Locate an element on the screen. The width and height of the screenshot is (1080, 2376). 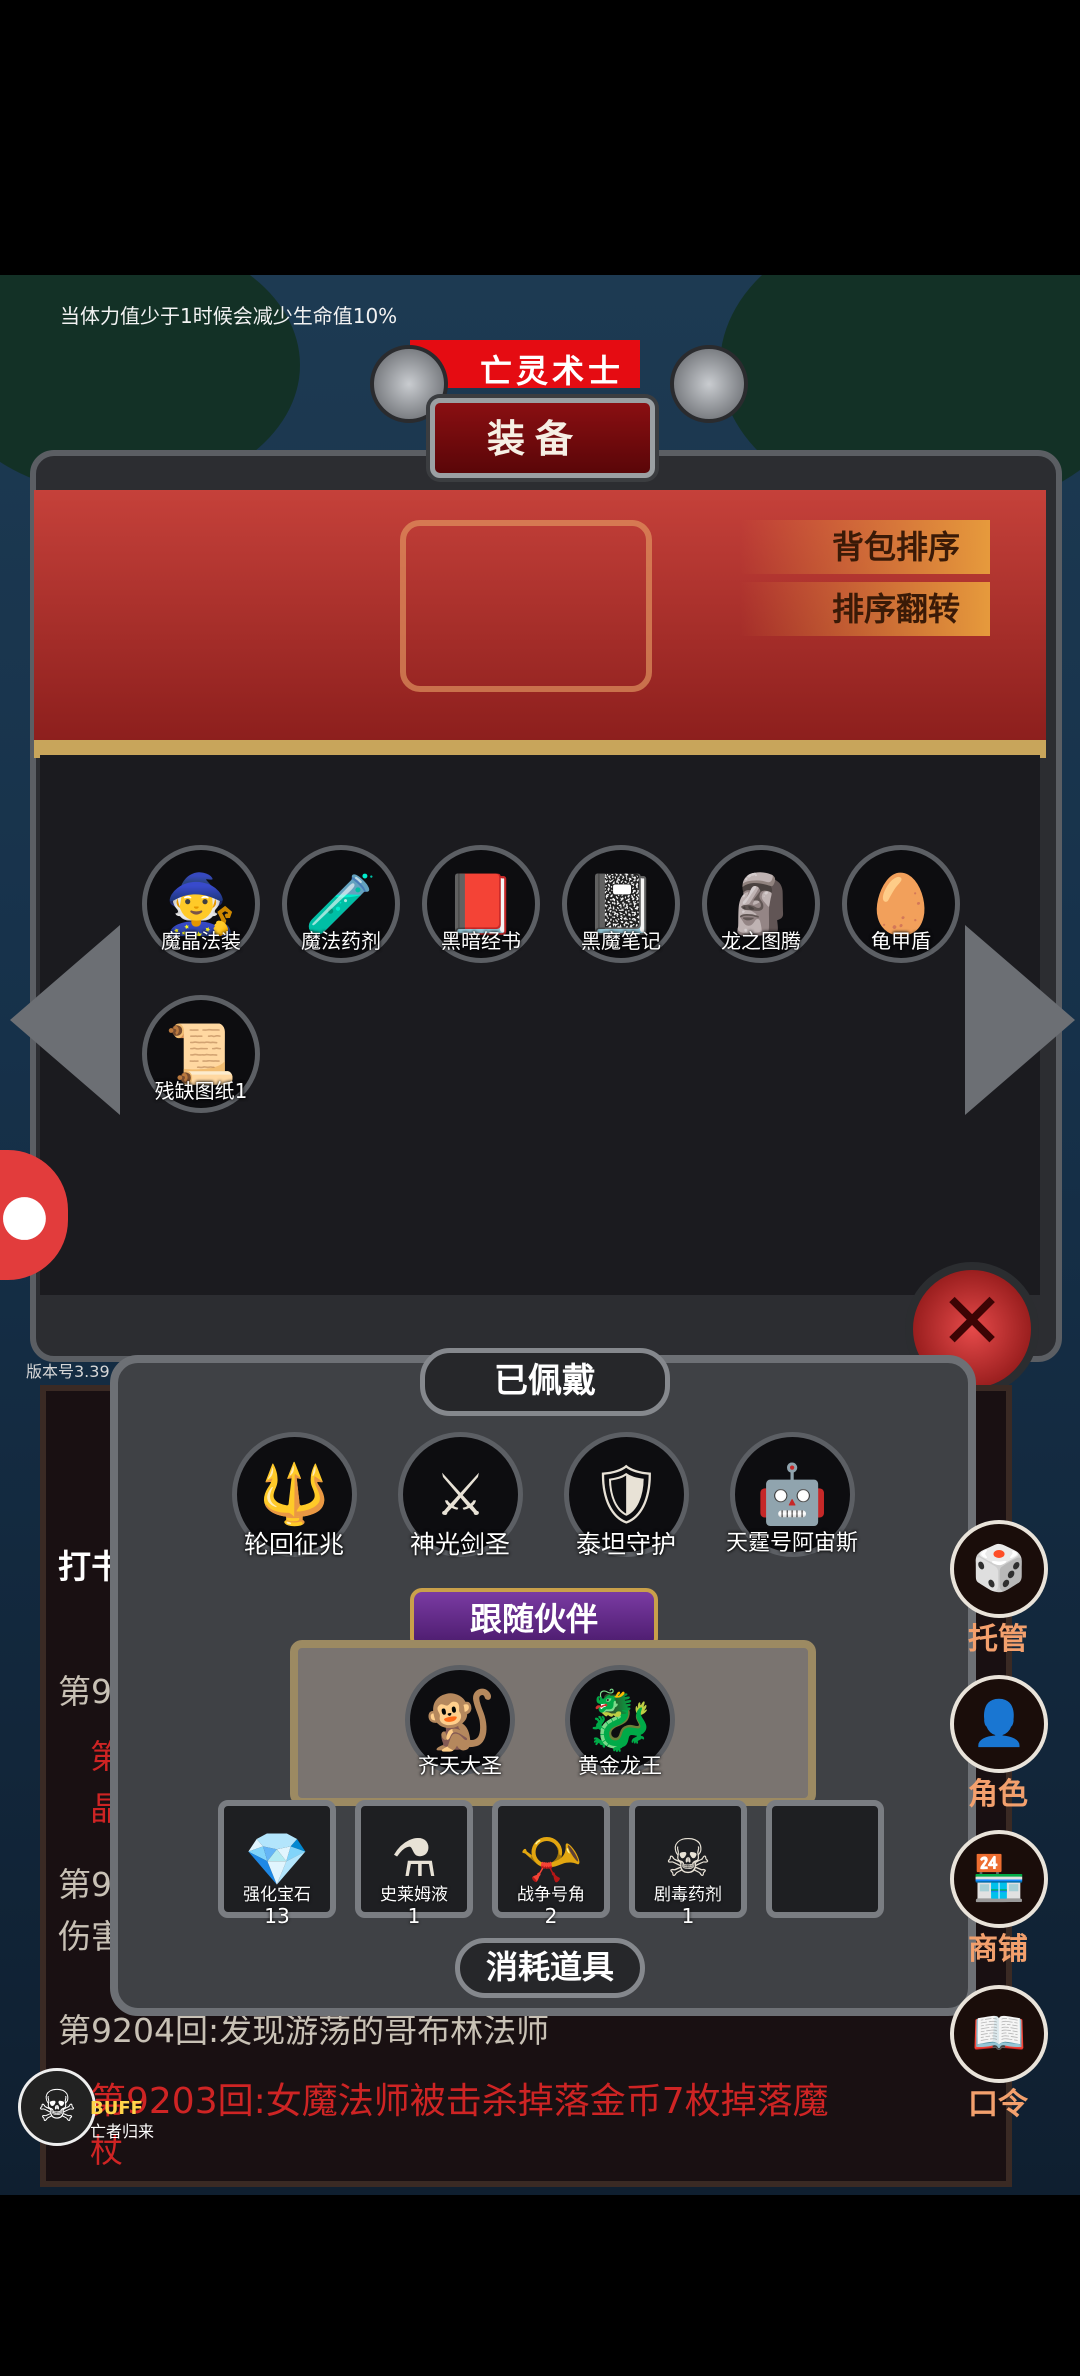
companion-label: 齐天大圣 is located at coordinates (460, 1766).